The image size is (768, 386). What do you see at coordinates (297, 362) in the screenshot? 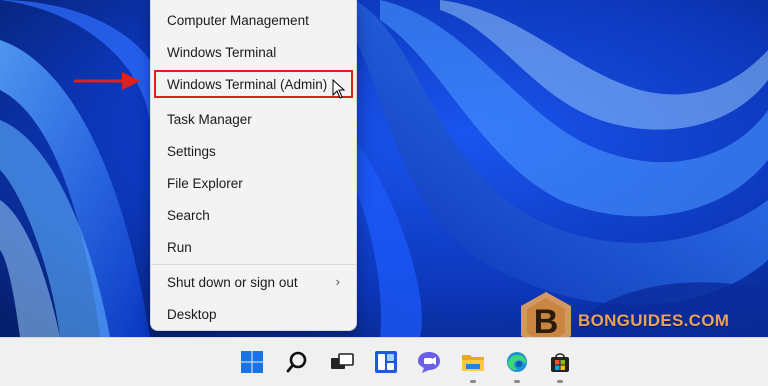
I see `search-icon` at bounding box center [297, 362].